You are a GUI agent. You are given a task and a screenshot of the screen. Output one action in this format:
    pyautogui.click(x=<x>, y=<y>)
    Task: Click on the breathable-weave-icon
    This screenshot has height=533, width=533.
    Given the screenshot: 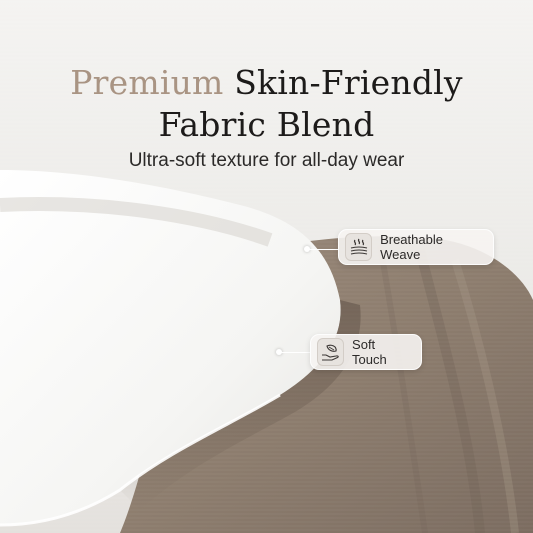 What is the action you would take?
    pyautogui.click(x=359, y=247)
    